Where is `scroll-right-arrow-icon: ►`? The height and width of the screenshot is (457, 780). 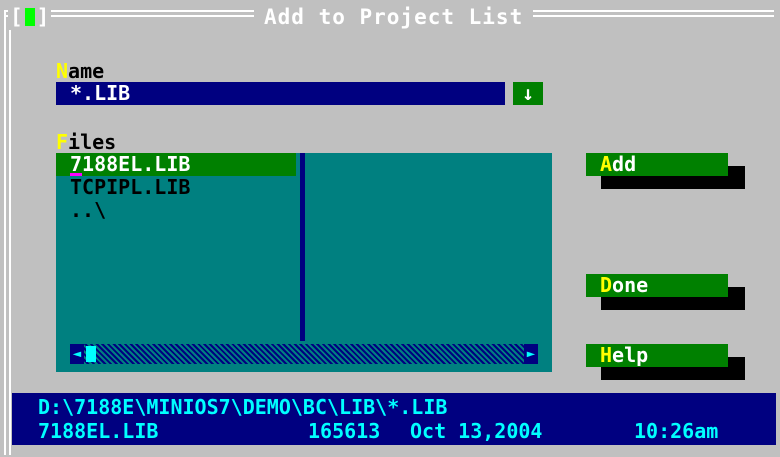
scroll-right-arrow-icon: ► is located at coordinates (531, 354).